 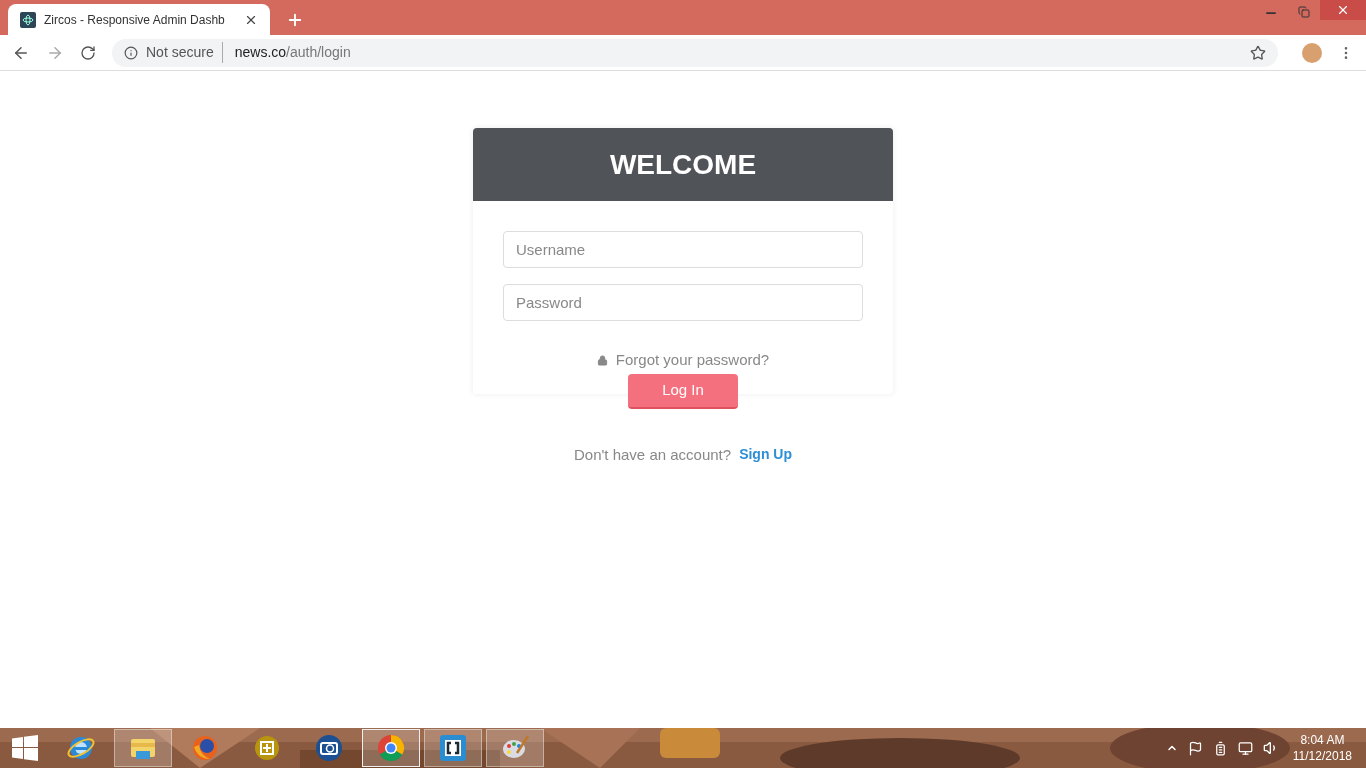 I want to click on signup-prompt: Don't have an account?, so click(x=652, y=454).